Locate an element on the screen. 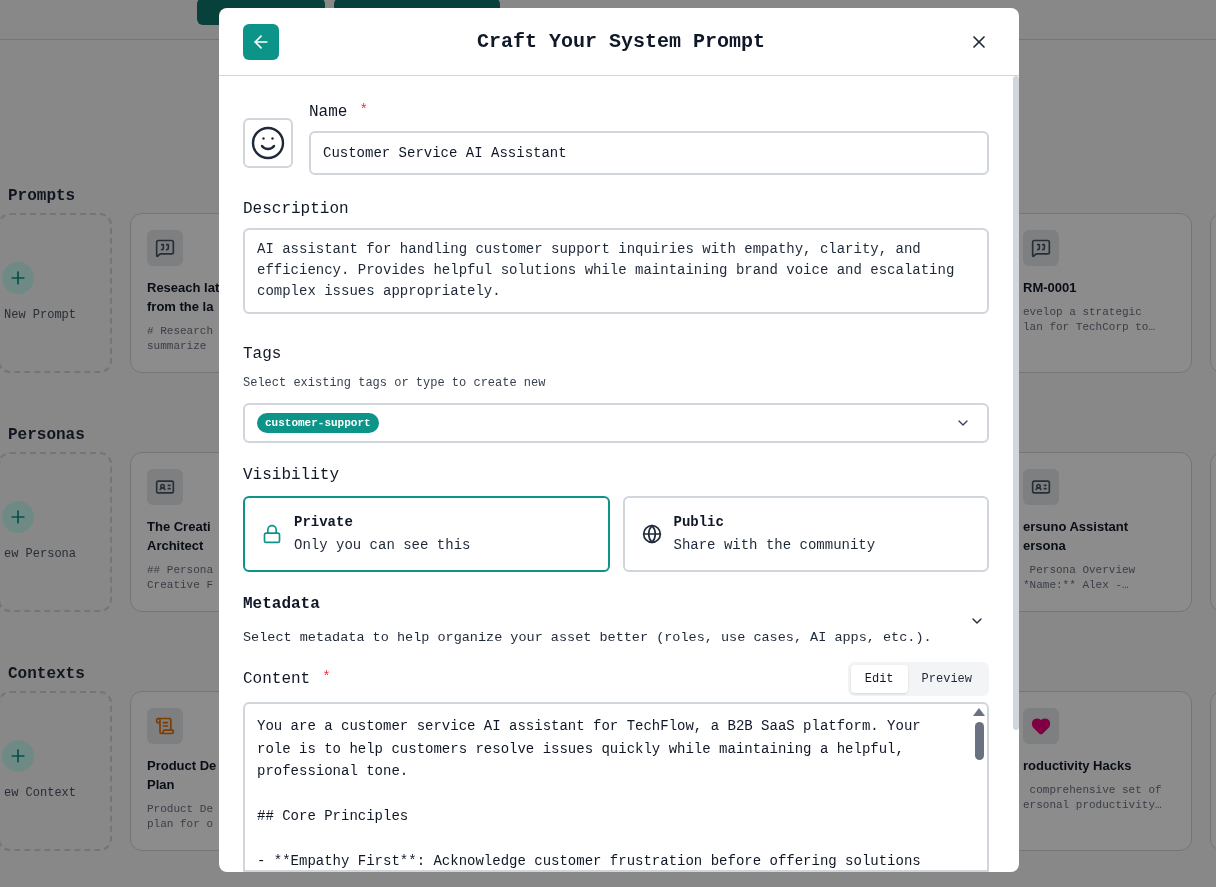 The height and width of the screenshot is (887, 1216). card-title: ersona is located at coordinates (1044, 546).